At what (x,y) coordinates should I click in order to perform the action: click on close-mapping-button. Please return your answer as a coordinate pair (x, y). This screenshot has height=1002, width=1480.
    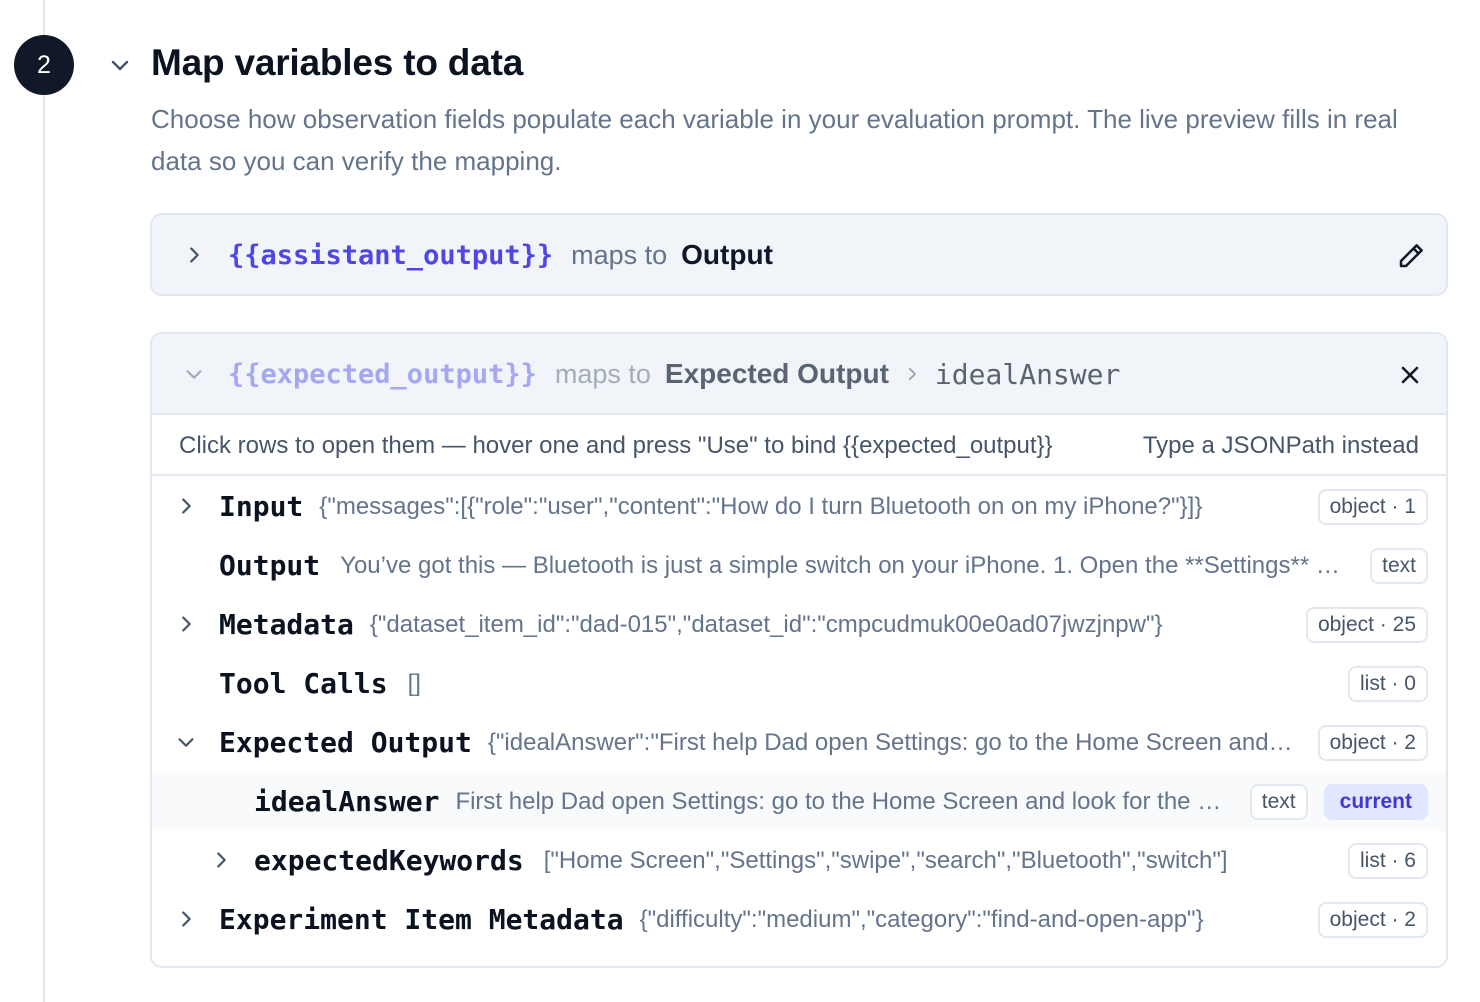
    Looking at the image, I should click on (1410, 375).